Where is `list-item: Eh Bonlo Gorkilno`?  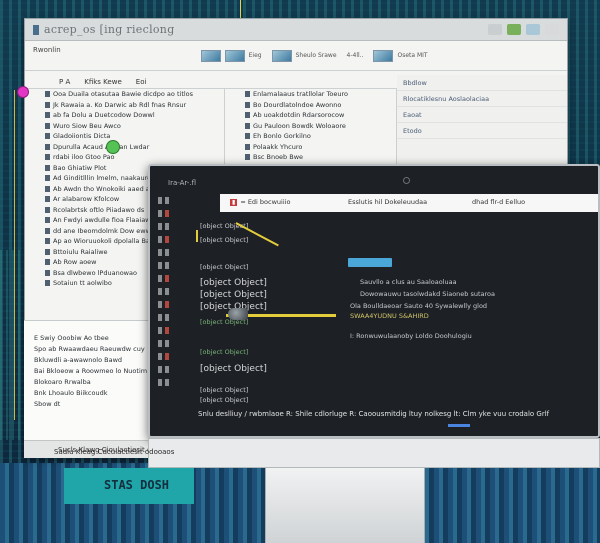 list-item: Eh Bonlo Gorkilno is located at coordinates (310, 136).